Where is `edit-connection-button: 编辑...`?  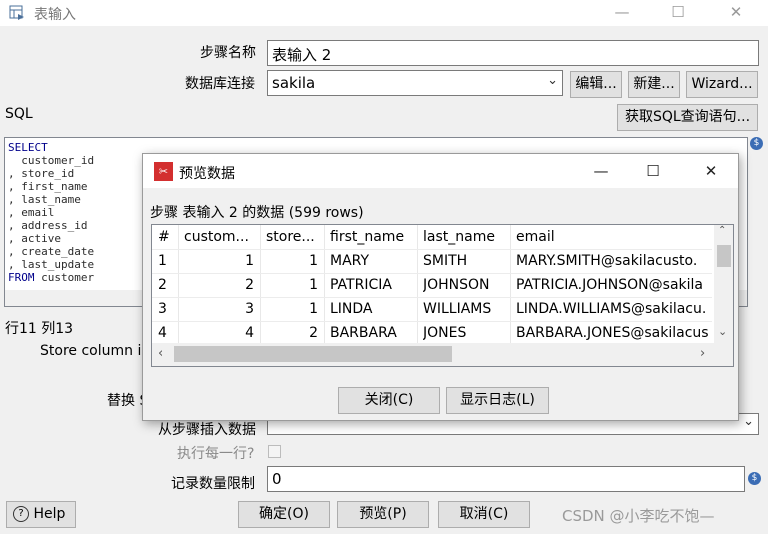
edit-connection-button: 编辑... is located at coordinates (596, 84).